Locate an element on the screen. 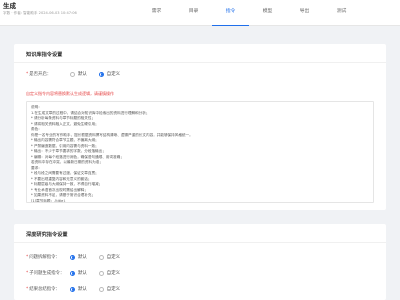 This screenshot has width=400, height=300. tab-model: 模型 is located at coordinates (267, 13).